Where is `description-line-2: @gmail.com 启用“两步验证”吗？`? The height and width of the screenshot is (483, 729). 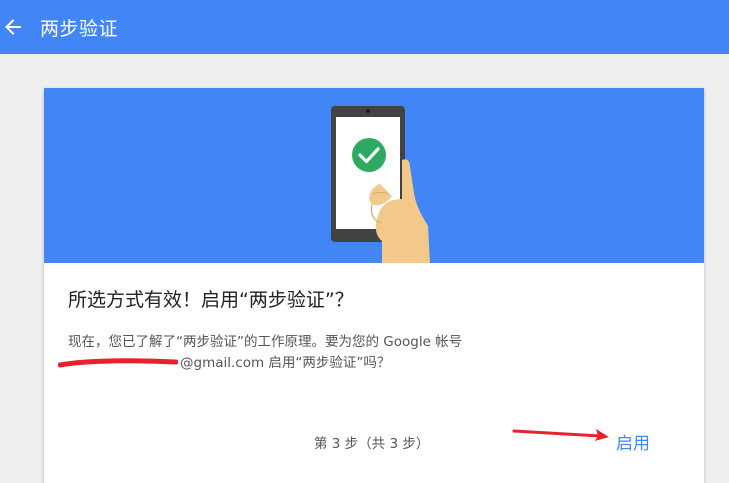 description-line-2: @gmail.com 启用“两步验证”吗？ is located at coordinates (363, 363).